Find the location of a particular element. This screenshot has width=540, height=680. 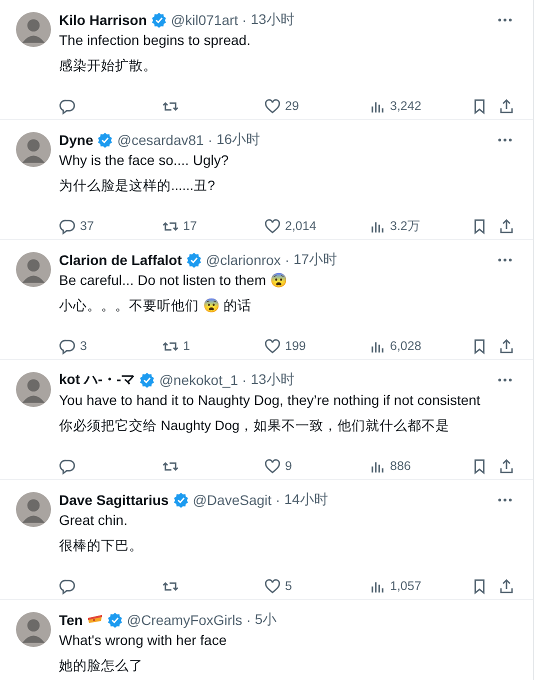

translated-text: 小心。。。不要听他们 😨 的话 is located at coordinates (156, 306).